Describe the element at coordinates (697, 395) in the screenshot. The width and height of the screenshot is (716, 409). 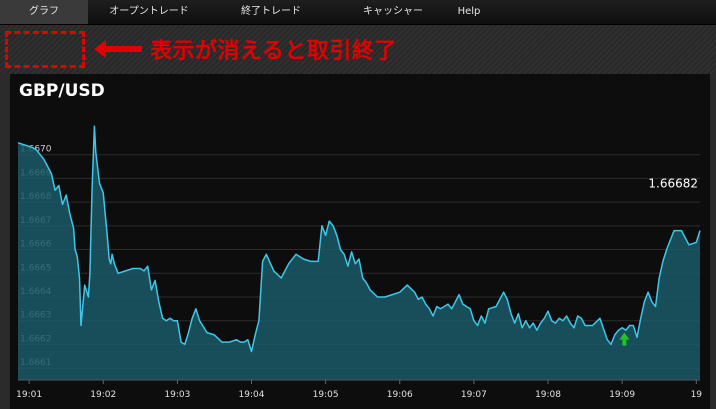
I see `x-tick-label: 19` at that location.